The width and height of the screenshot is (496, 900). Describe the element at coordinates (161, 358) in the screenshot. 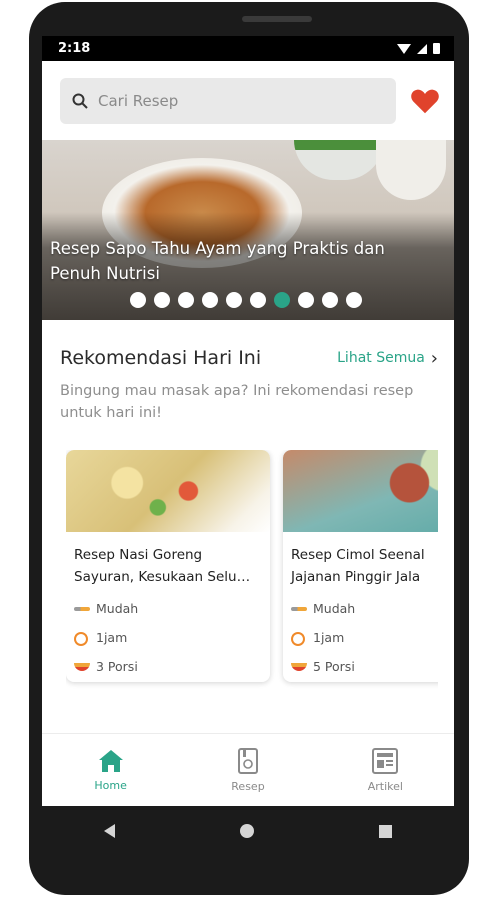

I see `section-title: Rekomendasi Hari Ini` at that location.